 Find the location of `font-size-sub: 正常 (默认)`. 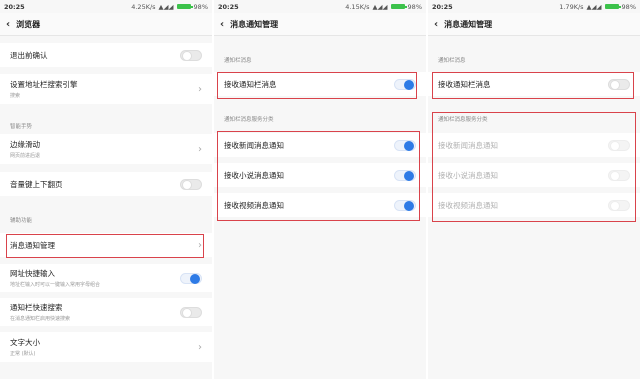

font-size-sub: 正常 (默认) is located at coordinates (23, 354).